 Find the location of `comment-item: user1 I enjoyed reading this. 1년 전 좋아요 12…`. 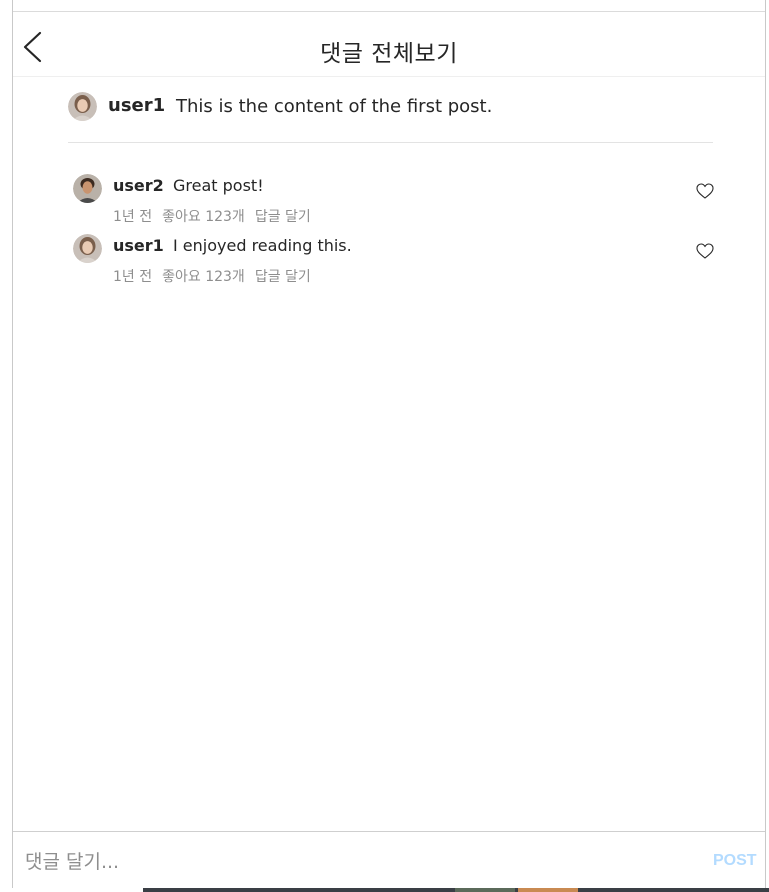

comment-item: user1 I enjoyed reading this. 1년 전 좋아요 12… is located at coordinates (395, 260).